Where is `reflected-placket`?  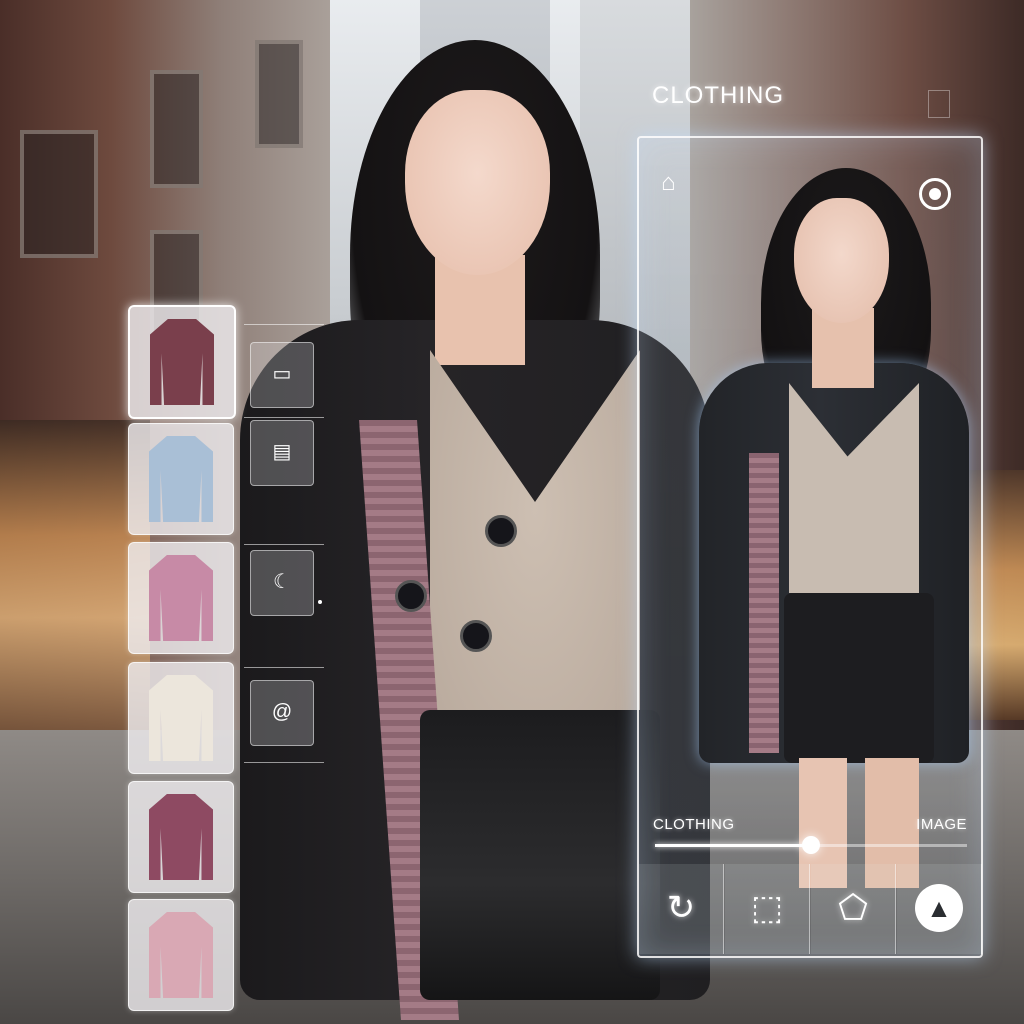
reflected-placket is located at coordinates (764, 603).